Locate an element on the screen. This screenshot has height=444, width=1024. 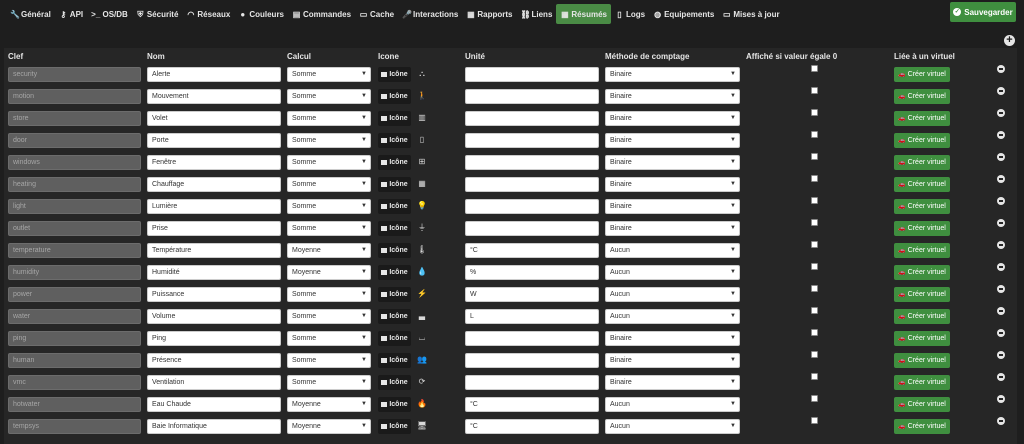
name-input: Humidité is located at coordinates (214, 272).